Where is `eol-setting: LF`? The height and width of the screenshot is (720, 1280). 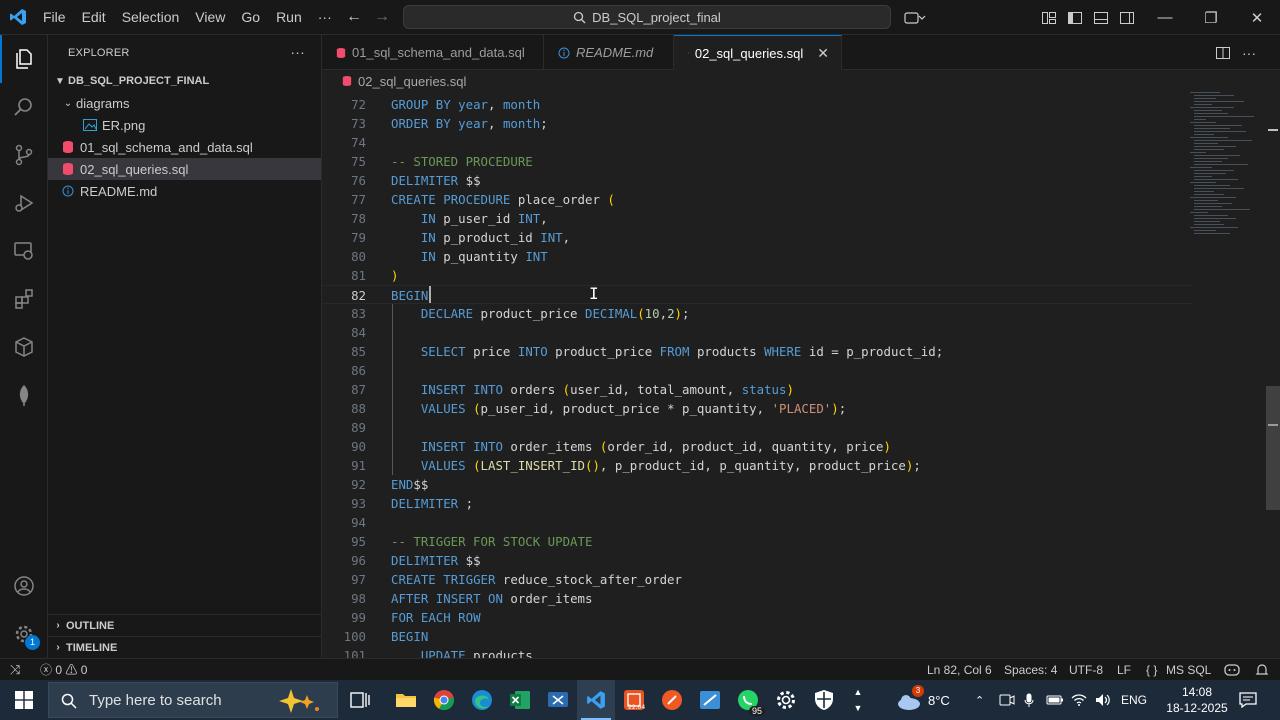
eol-setting: LF is located at coordinates (1124, 670).